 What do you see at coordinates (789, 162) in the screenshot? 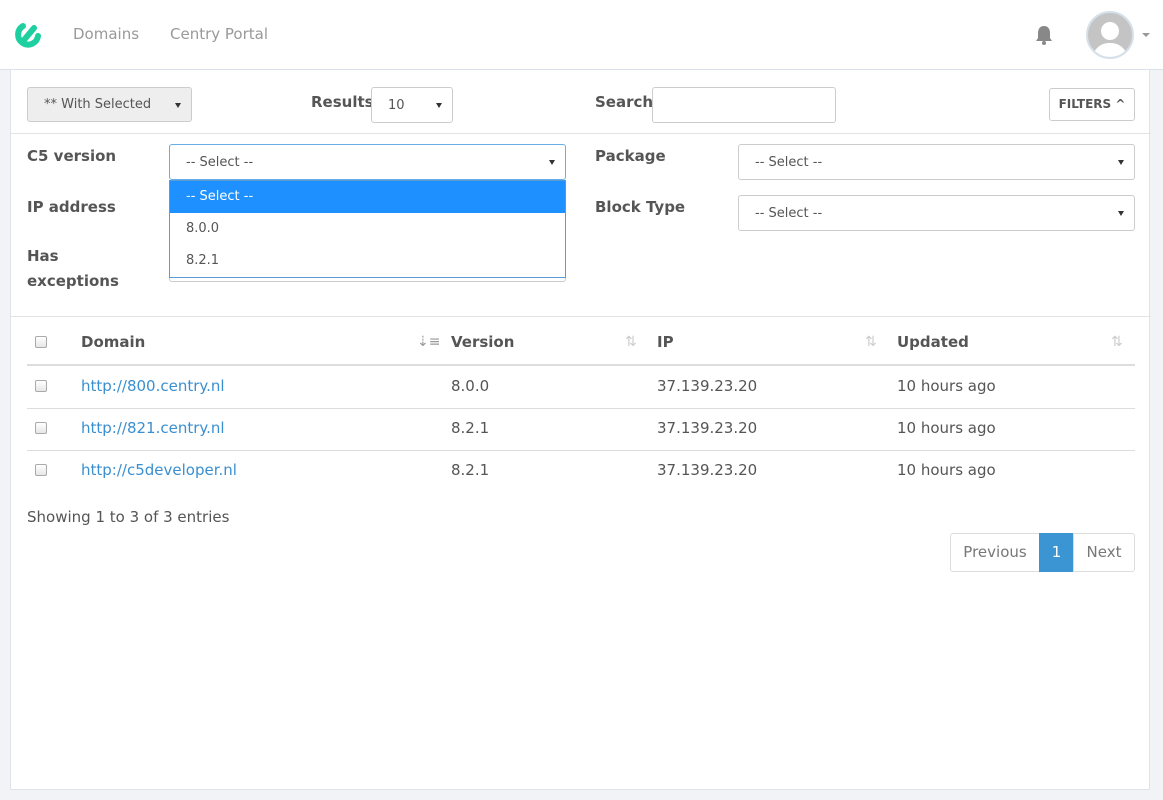
I see `package-value: -- Select --` at bounding box center [789, 162].